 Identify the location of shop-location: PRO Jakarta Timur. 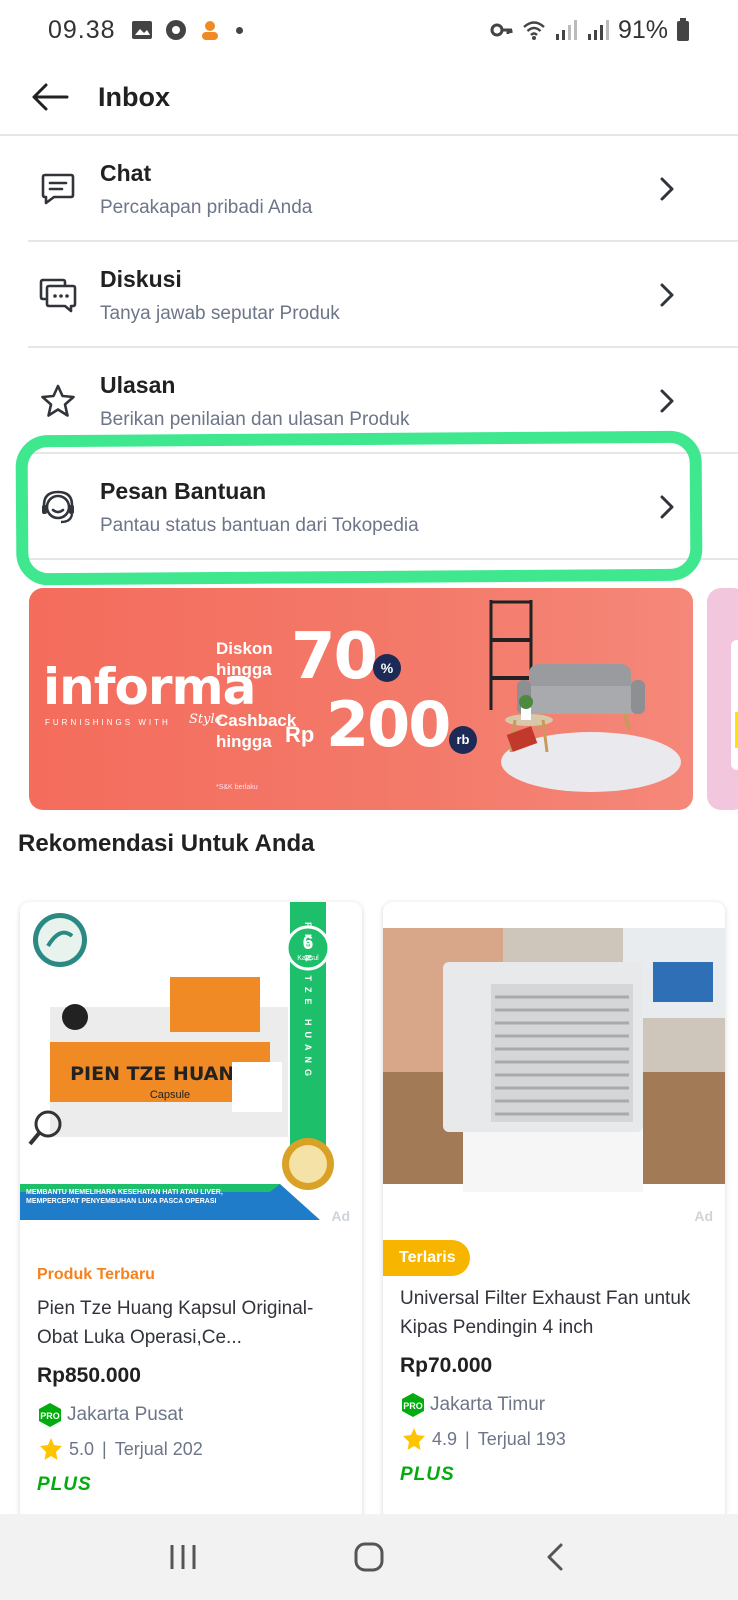
(472, 1405).